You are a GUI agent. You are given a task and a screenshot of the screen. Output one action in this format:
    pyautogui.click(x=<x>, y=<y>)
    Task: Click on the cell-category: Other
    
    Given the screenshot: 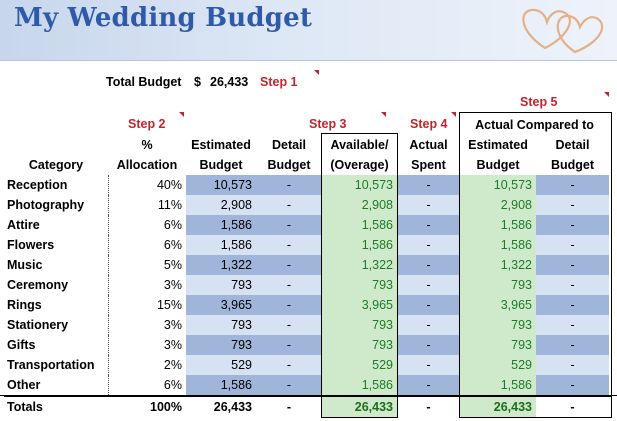 What is the action you would take?
    pyautogui.click(x=56, y=385)
    